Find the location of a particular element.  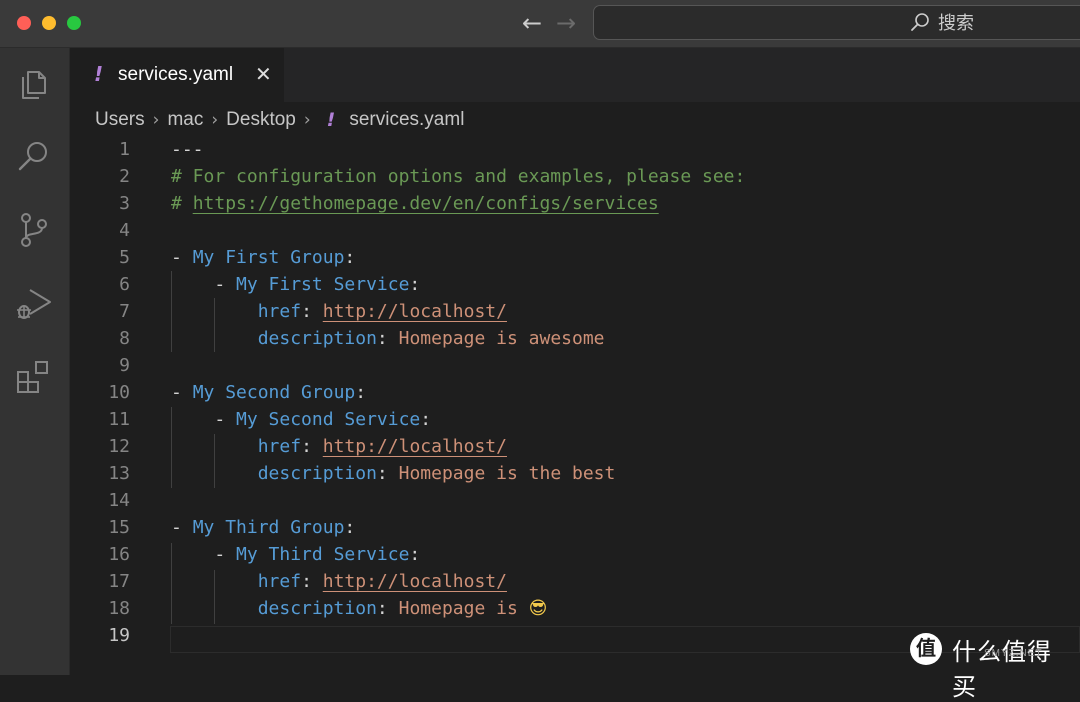

activity-bar is located at coordinates (35, 361).